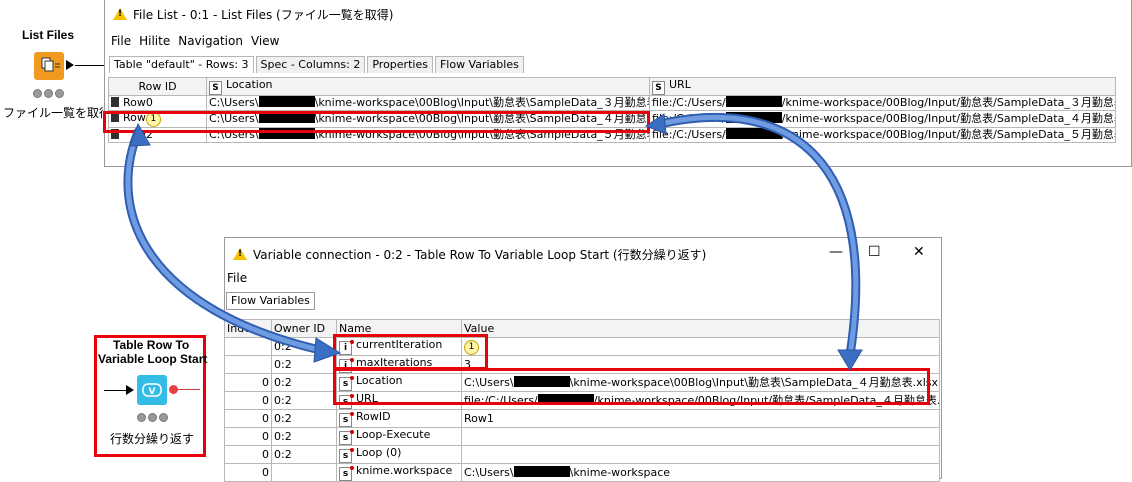  Describe the element at coordinates (753, 241) in the screenshot. I see `arrow-location-to-url` at that location.